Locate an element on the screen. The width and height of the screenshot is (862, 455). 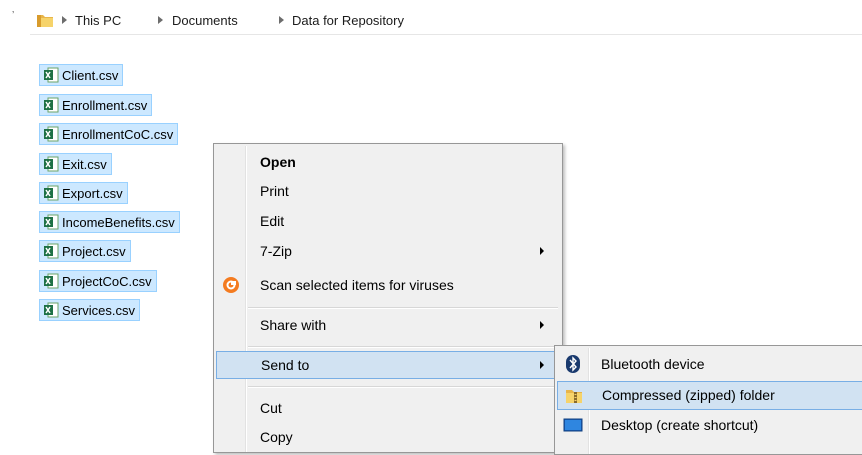
recent-locations-icon: ’ is located at coordinates (13, 16).